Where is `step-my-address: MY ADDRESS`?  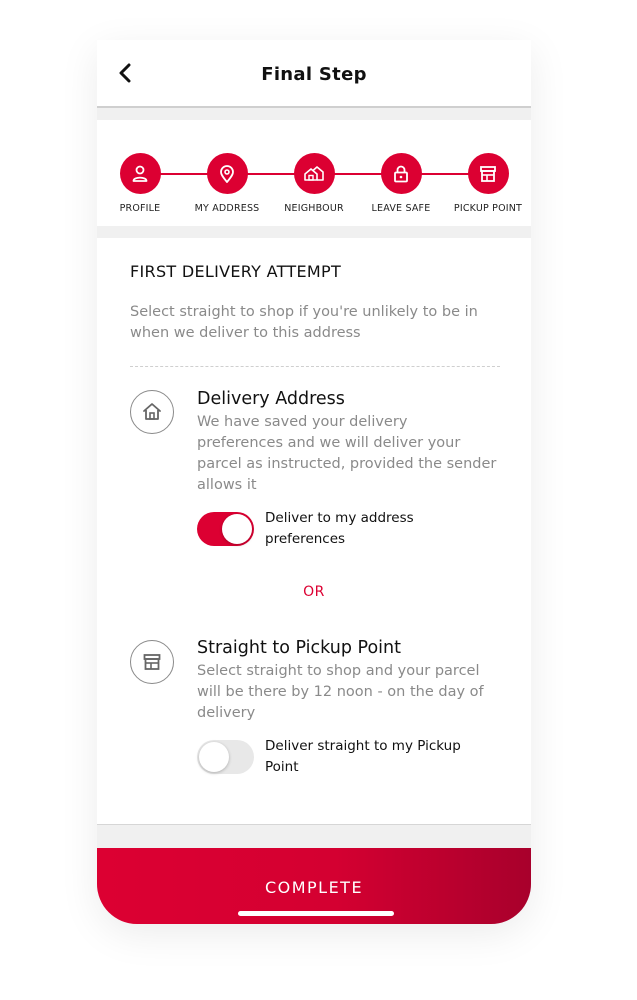
step-my-address: MY ADDRESS is located at coordinates (227, 183).